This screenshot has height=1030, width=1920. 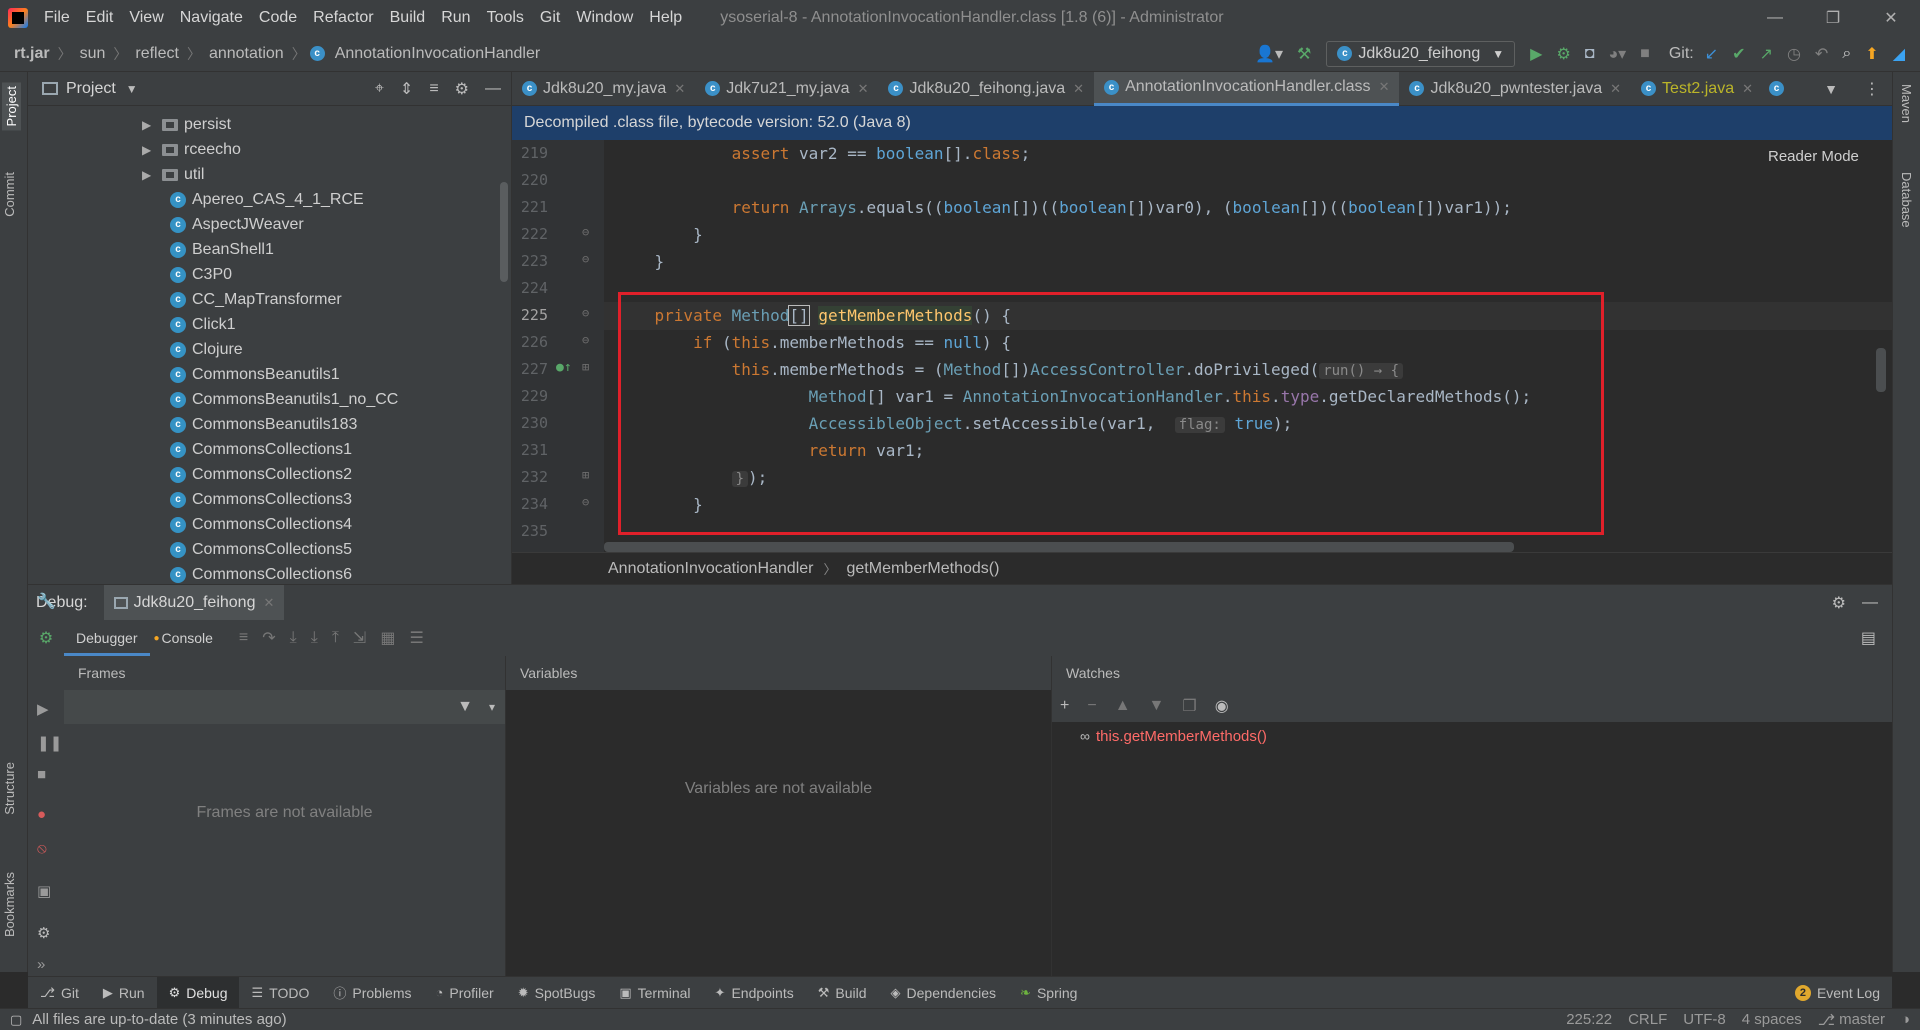 I want to click on git-history-icon: ◷, so click(x=1794, y=54).